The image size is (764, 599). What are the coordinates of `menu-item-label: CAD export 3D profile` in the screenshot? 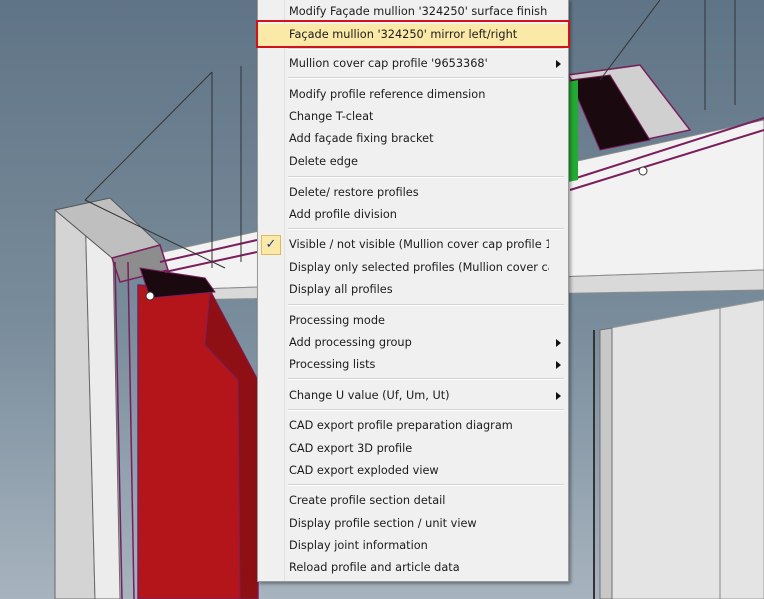 It's located at (351, 448).